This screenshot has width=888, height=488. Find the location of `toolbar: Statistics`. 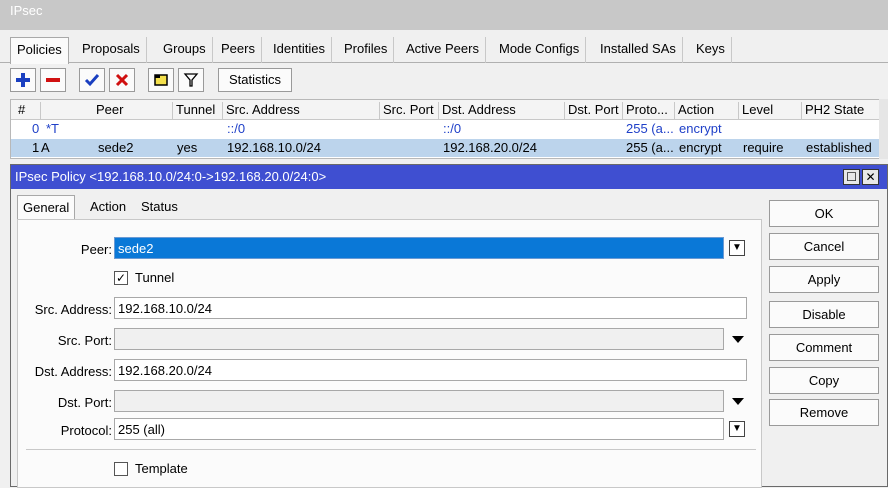

toolbar: Statistics is located at coordinates (444, 80).